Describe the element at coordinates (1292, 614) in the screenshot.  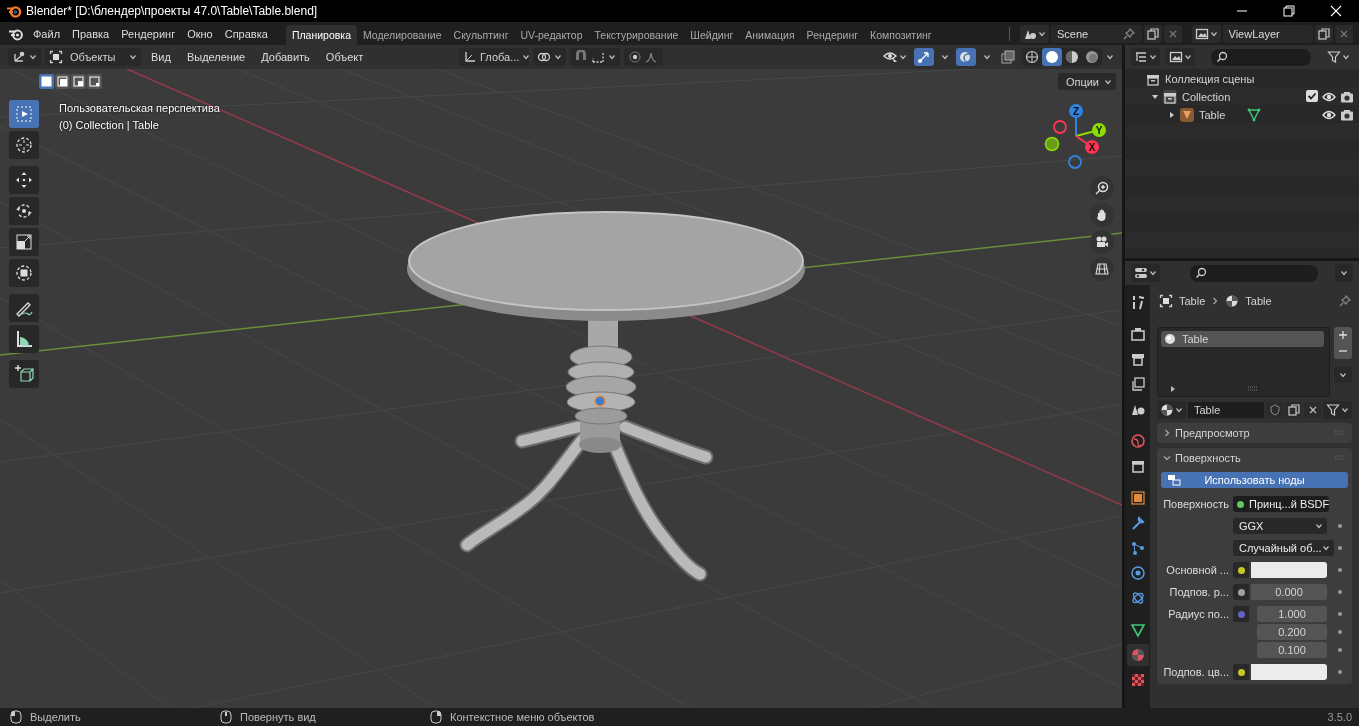
I see `number-field: 1.000` at that location.